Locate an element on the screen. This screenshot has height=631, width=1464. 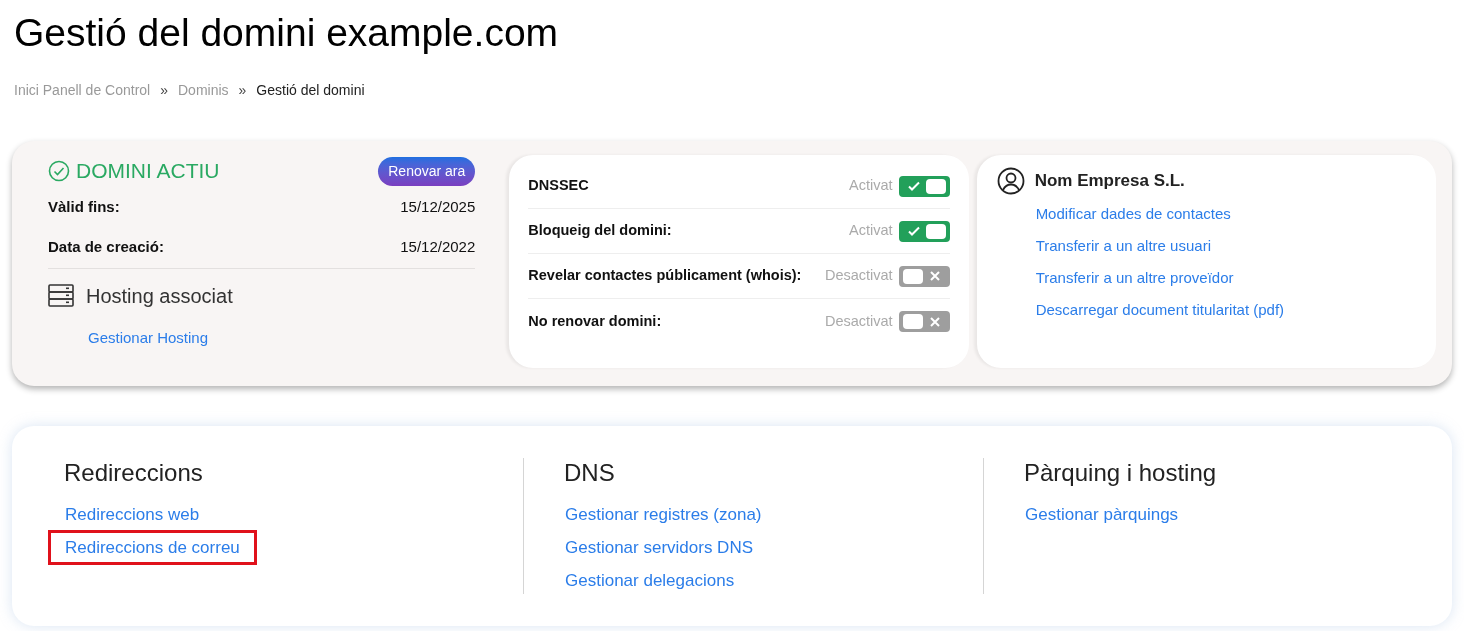
contact-action-link: Transferir a un altre proveïdor is located at coordinates (1225, 277).